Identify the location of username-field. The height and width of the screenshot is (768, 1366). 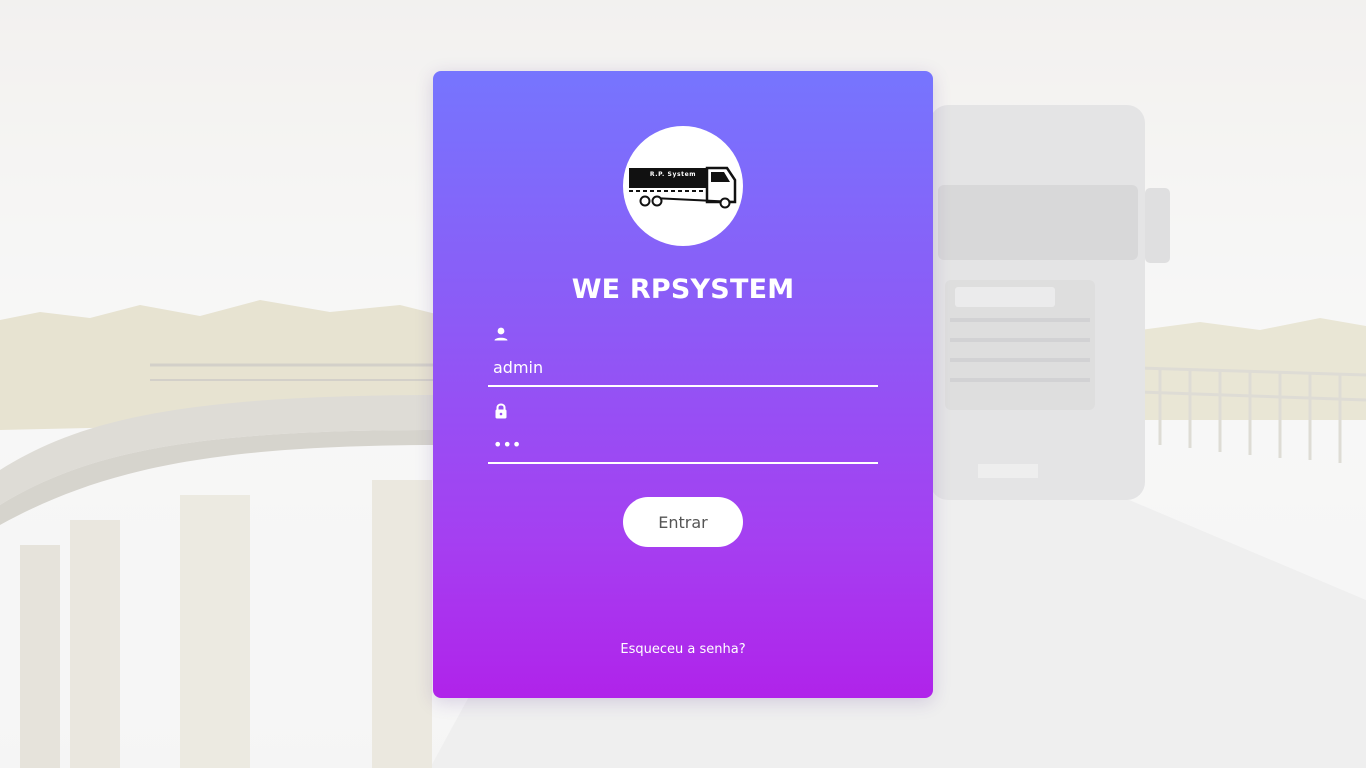
(683, 357).